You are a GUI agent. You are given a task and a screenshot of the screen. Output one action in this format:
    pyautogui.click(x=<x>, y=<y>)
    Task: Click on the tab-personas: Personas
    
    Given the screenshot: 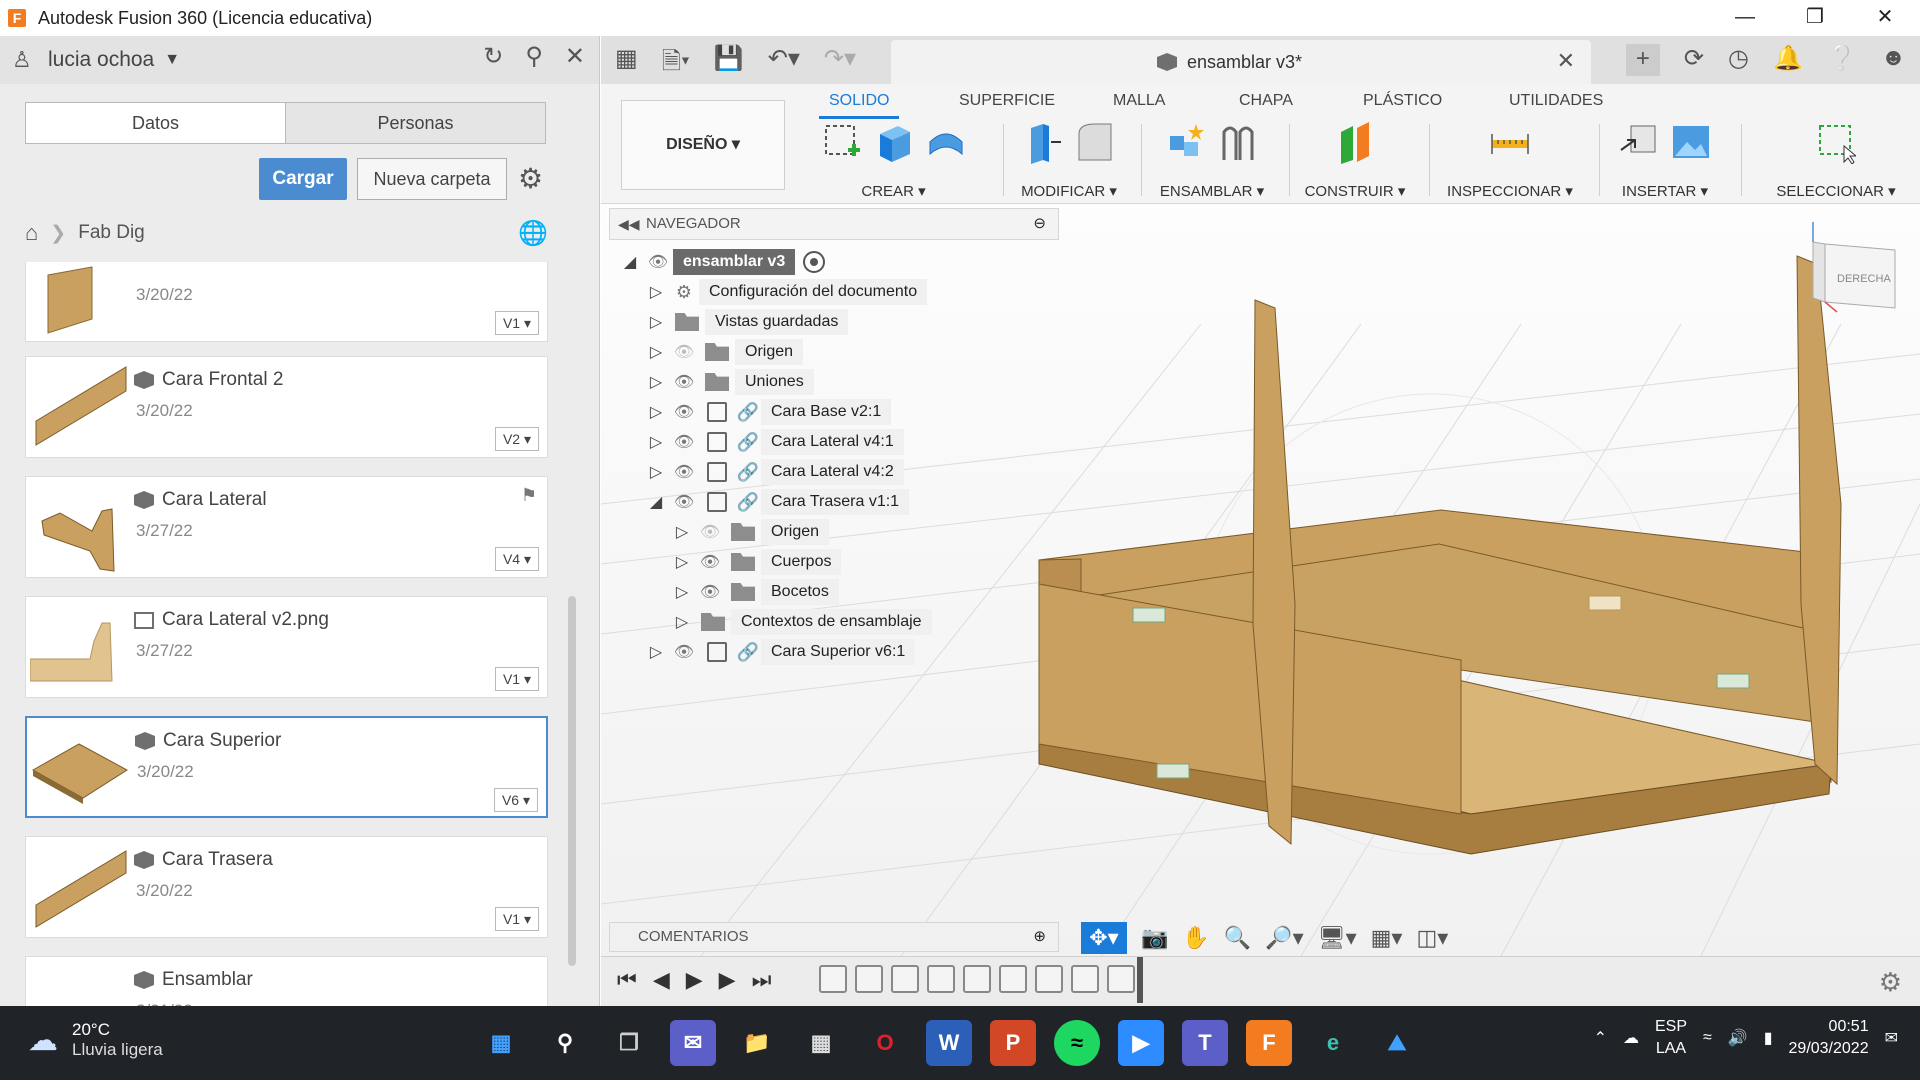 What is the action you would take?
    pyautogui.click(x=415, y=123)
    